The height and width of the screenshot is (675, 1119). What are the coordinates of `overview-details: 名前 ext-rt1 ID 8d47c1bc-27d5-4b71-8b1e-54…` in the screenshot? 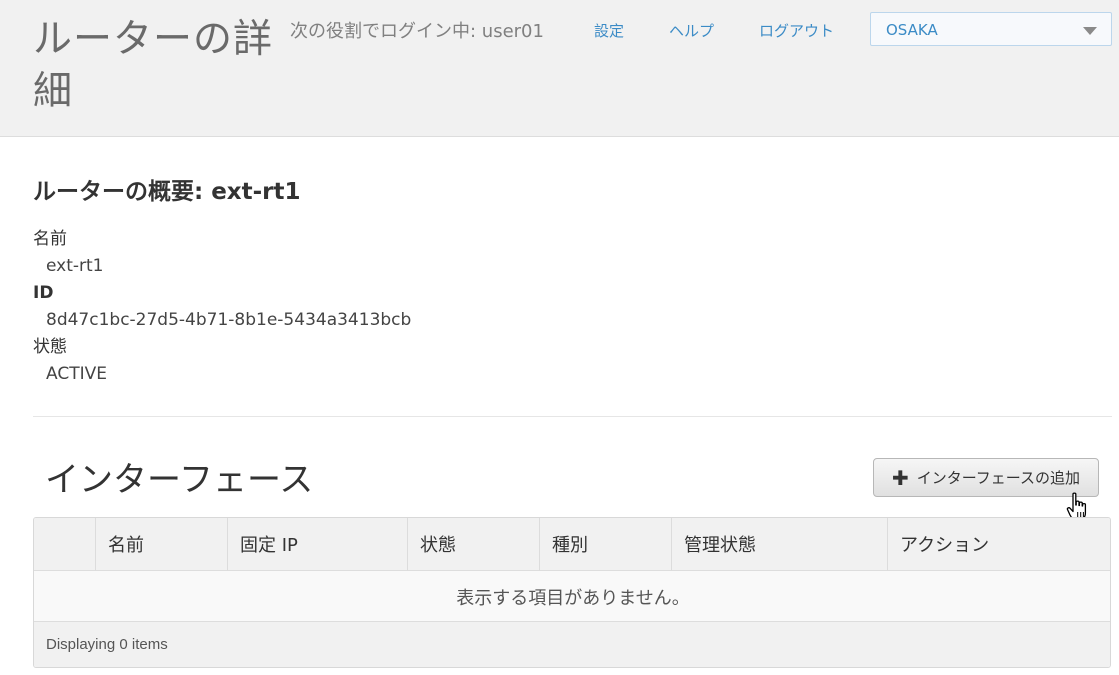 It's located at (222, 307).